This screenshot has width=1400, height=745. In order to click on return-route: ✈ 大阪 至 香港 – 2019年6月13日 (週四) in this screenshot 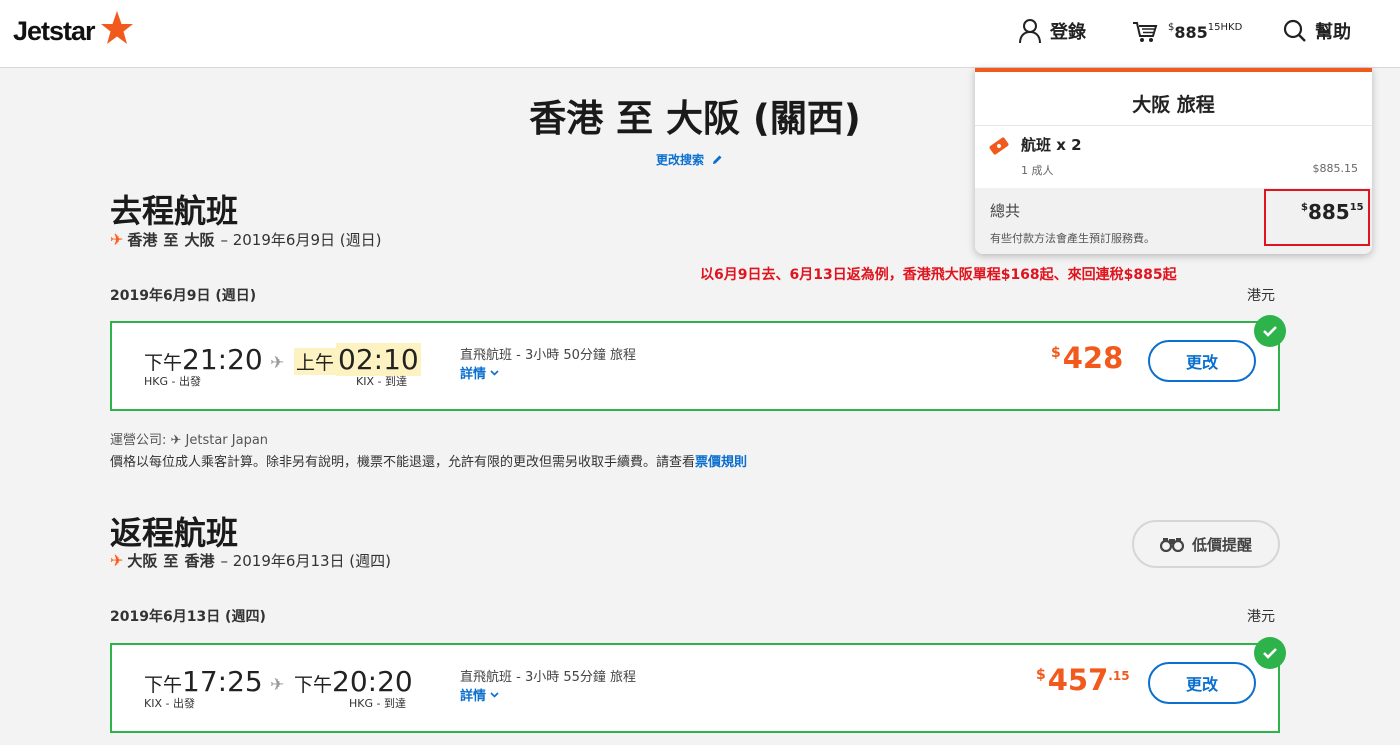, I will do `click(250, 560)`.